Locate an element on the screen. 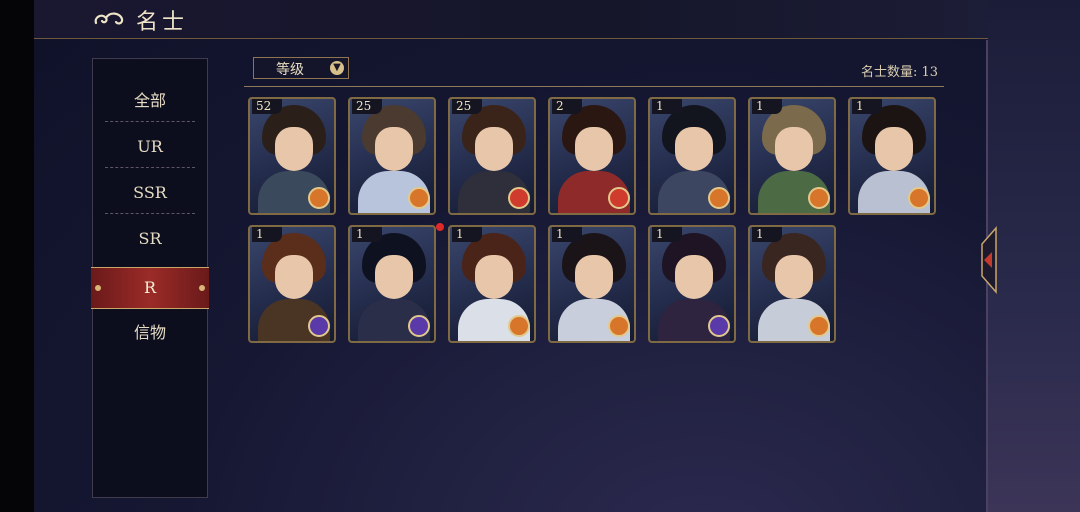 The height and width of the screenshot is (512, 1080). filter-r: R is located at coordinates (150, 288).